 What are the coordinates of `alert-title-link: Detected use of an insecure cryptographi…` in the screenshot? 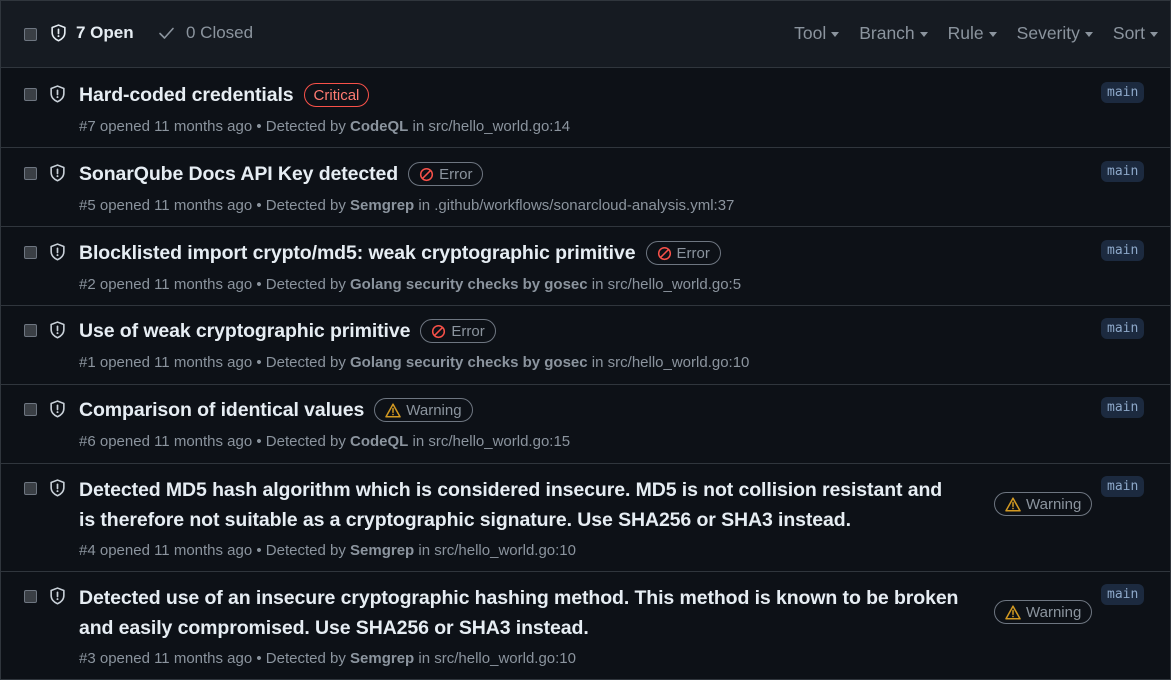 It's located at (519, 613).